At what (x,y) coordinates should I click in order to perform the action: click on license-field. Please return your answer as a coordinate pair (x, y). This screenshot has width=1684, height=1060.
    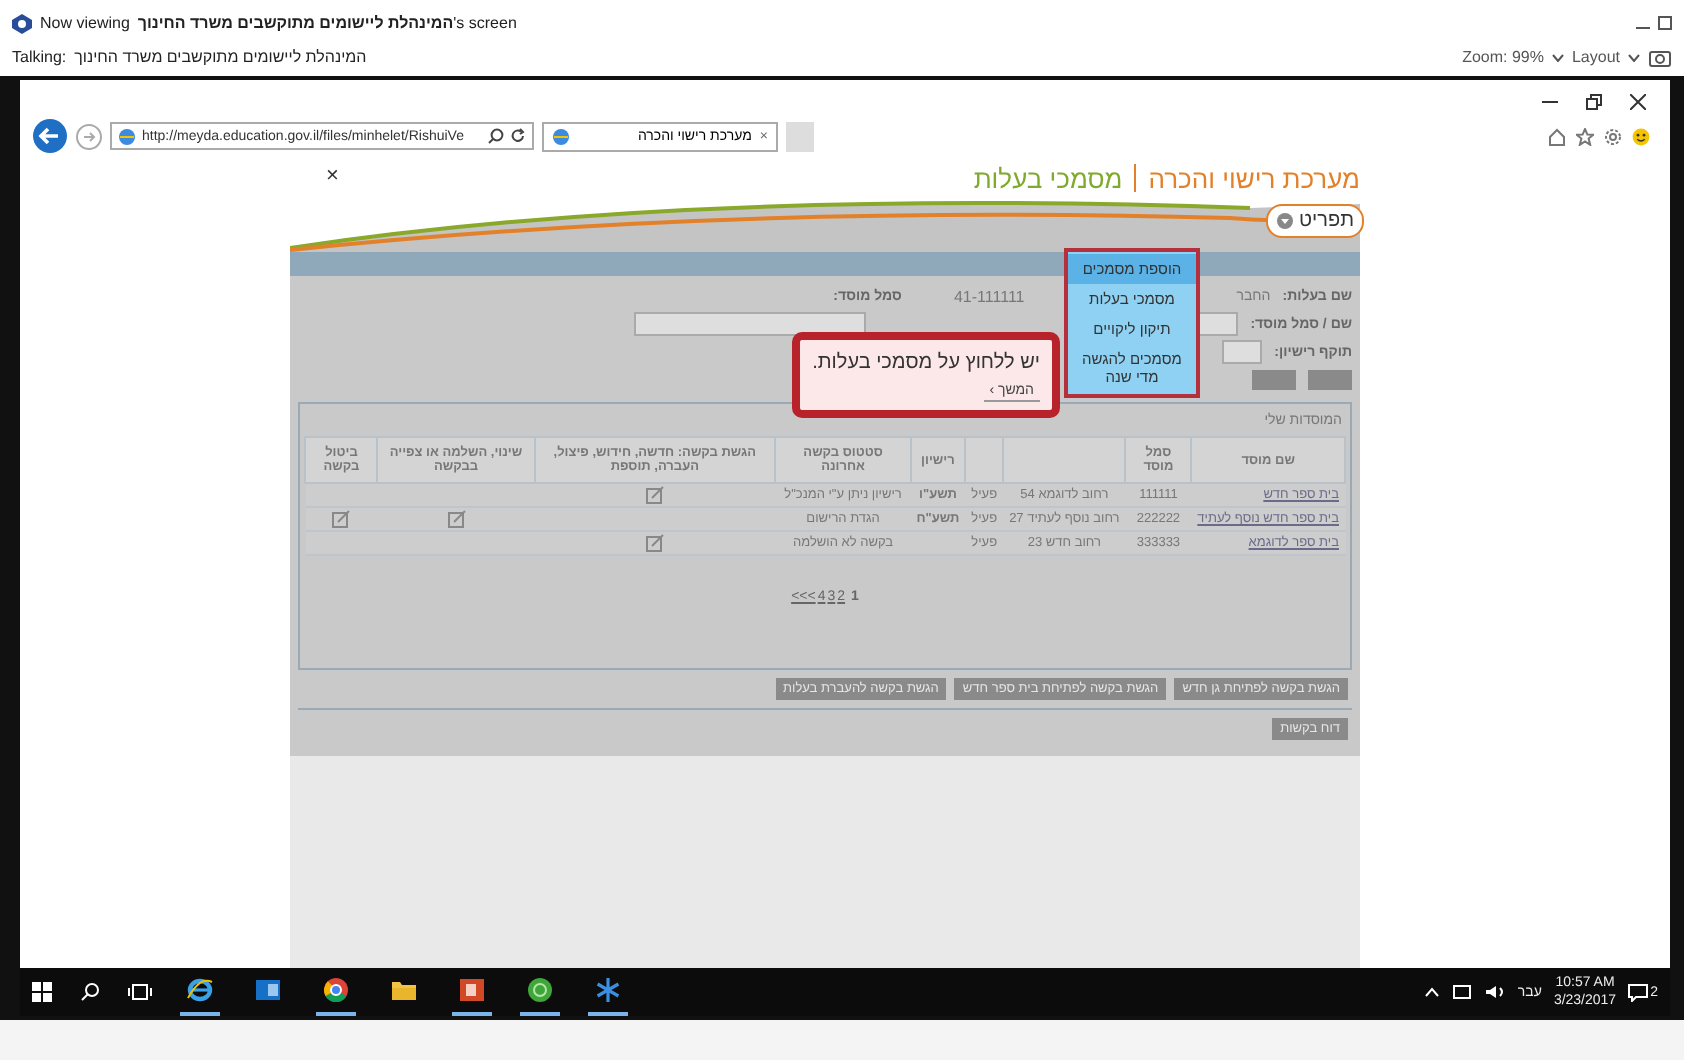
    Looking at the image, I should click on (1242, 352).